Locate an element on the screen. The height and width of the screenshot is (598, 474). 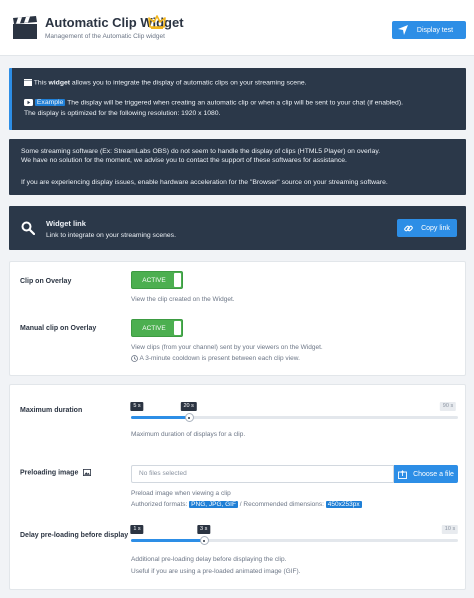
clip-on-overlay-help: View the clip created on the Widget. is located at coordinates (183, 299).